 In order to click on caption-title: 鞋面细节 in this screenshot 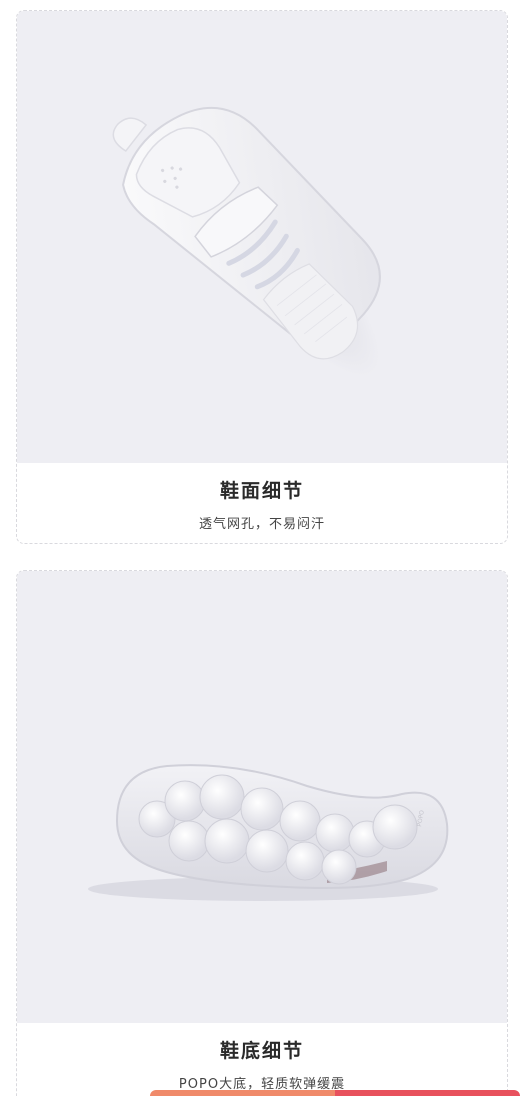, I will do `click(261, 491)`.